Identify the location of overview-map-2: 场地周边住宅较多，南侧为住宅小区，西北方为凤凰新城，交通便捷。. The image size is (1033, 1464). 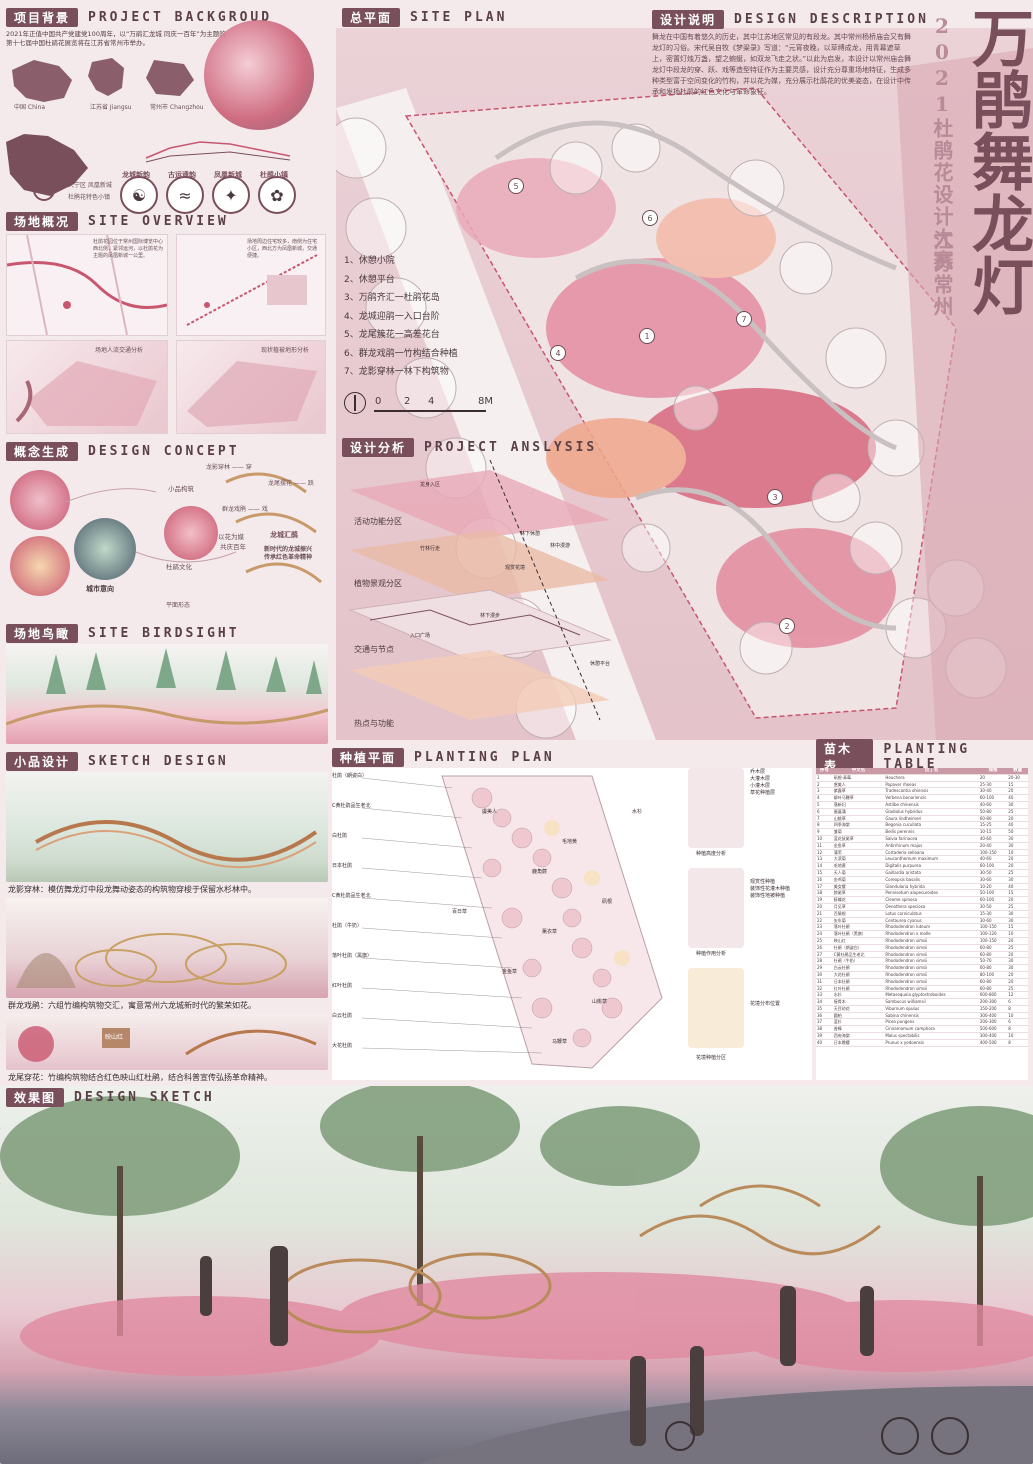
(251, 285).